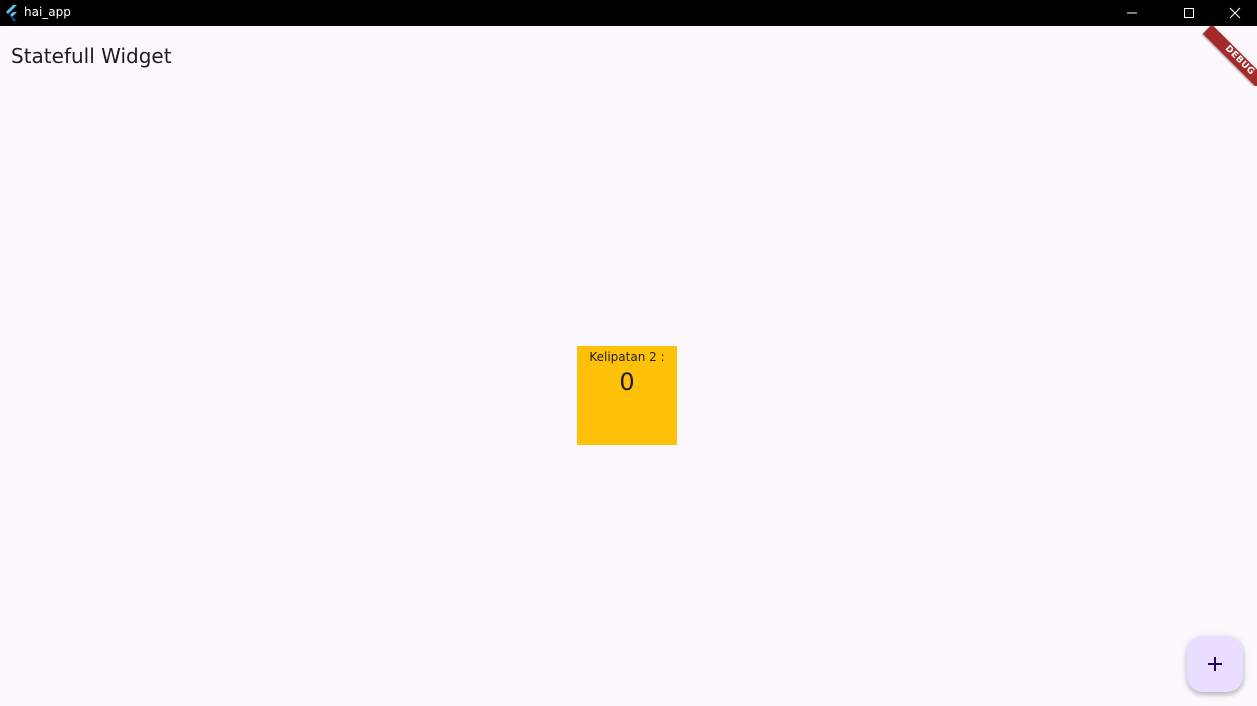 Image resolution: width=1257 pixels, height=706 pixels. I want to click on add-icon, so click(1215, 664).